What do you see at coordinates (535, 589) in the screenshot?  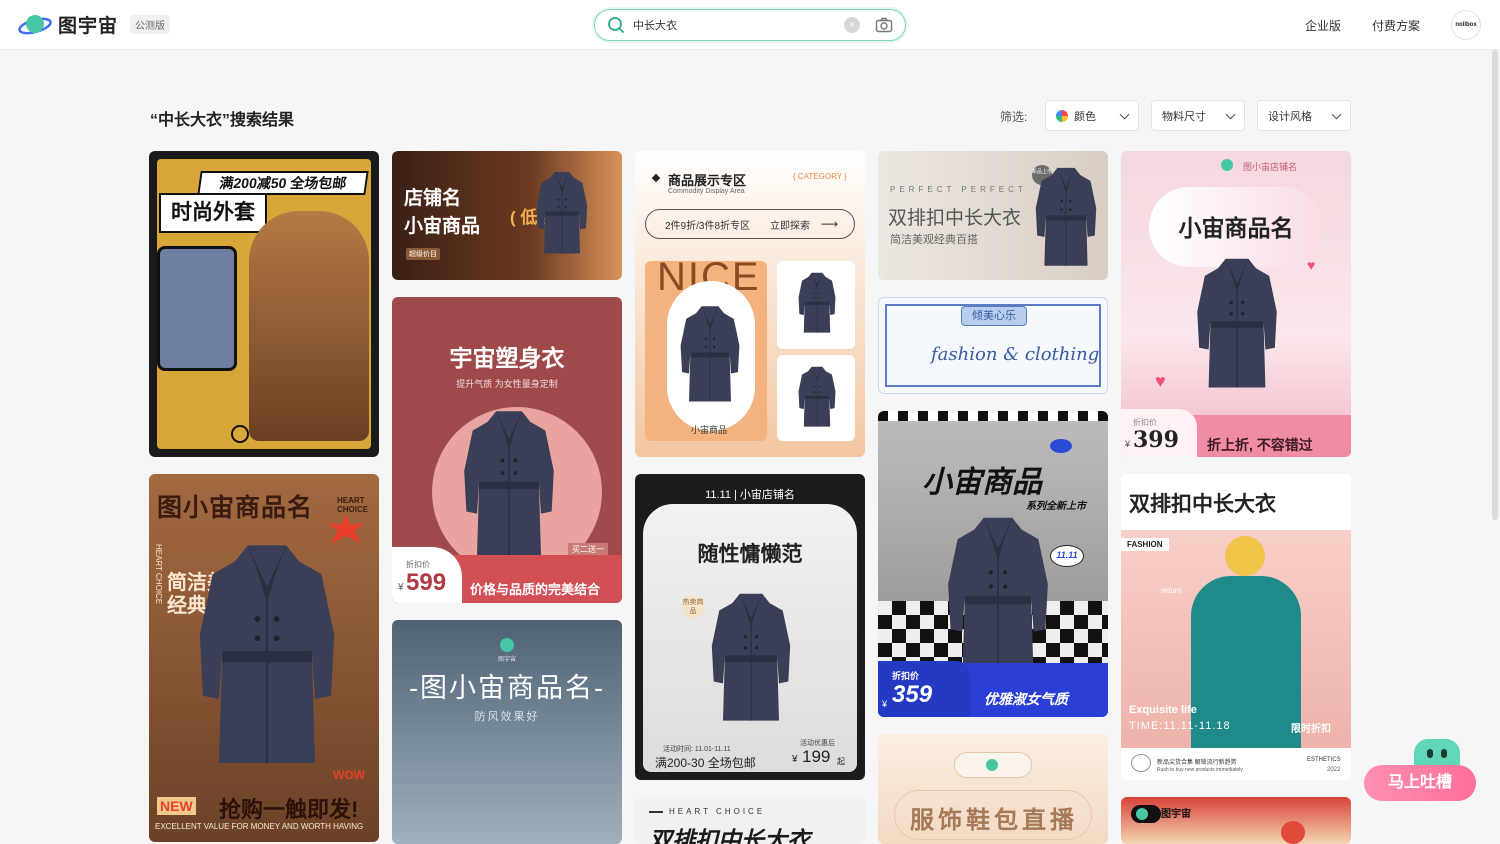 I see `card-slogan: 价格与品质的完美结合` at bounding box center [535, 589].